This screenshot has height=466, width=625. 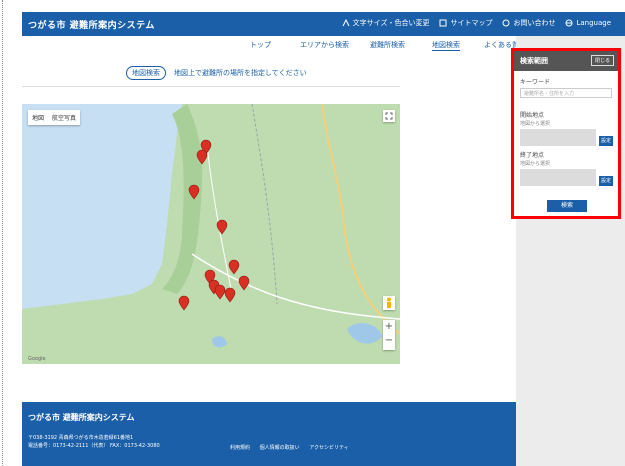 I want to click on zoom-control: + −, so click(x=389, y=335).